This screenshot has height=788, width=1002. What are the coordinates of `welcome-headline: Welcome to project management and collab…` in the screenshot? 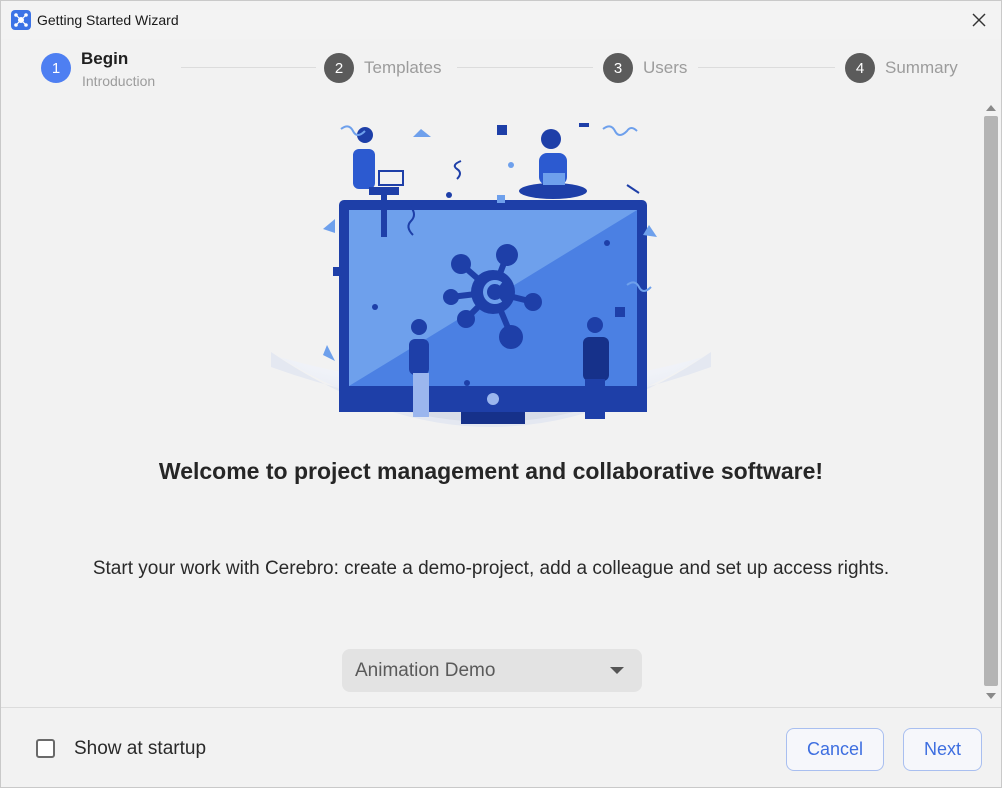 It's located at (491, 471).